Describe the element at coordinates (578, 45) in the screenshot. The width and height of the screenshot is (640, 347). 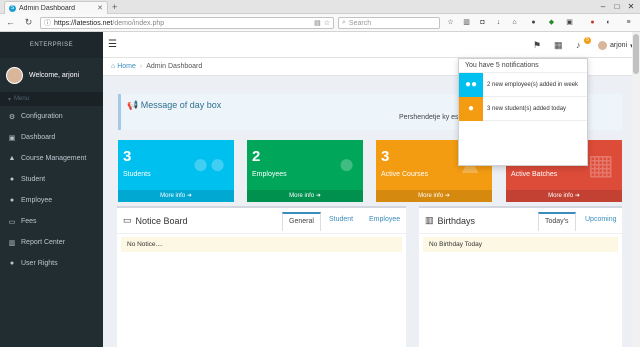
I see `bell-icon: ♪` at that location.